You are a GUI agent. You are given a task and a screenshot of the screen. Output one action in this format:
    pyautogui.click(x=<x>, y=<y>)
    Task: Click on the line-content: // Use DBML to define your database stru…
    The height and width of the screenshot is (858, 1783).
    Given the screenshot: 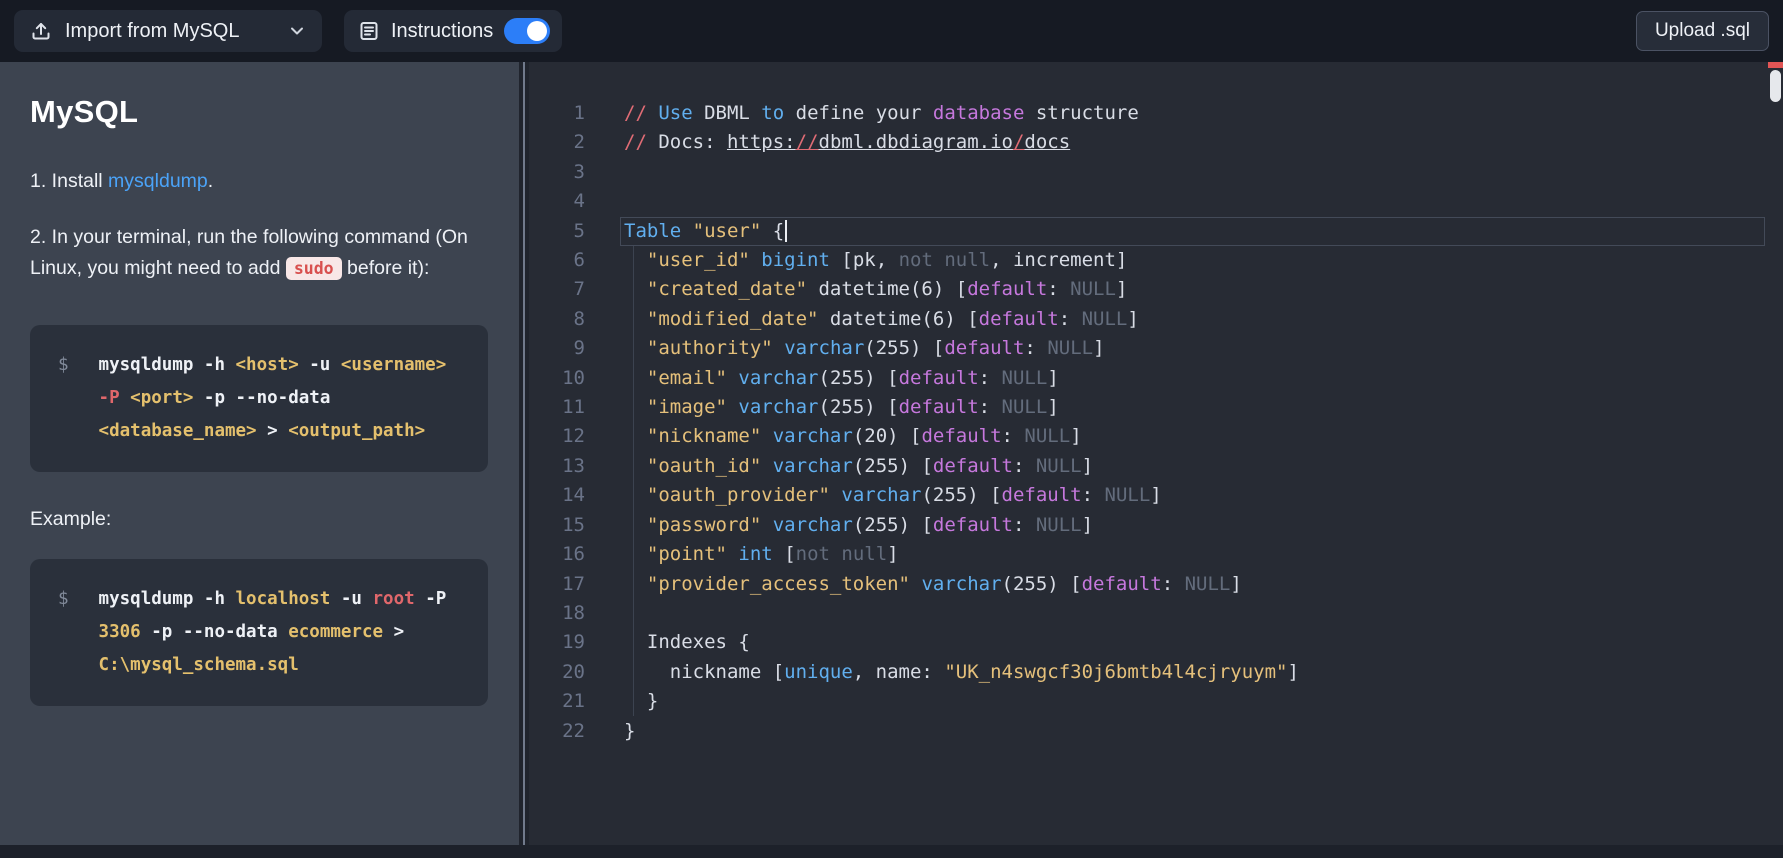 What is the action you would take?
    pyautogui.click(x=881, y=113)
    